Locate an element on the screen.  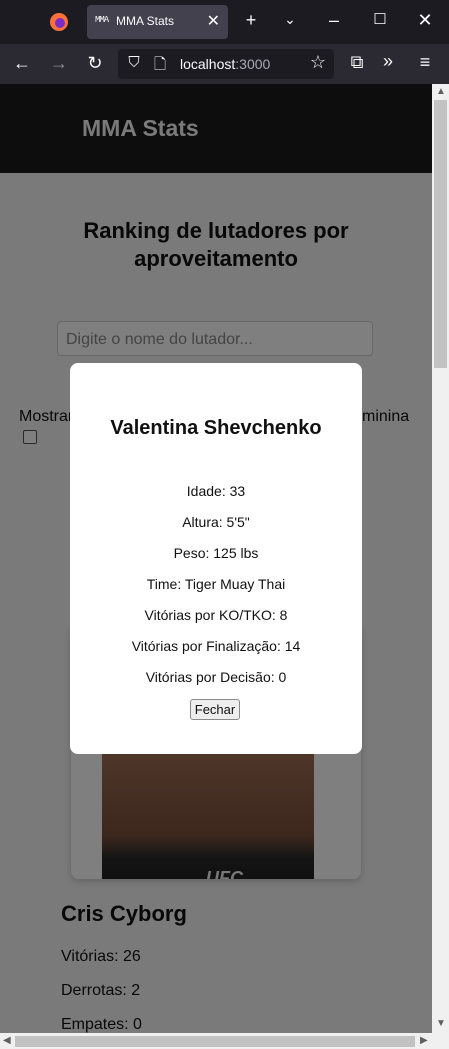
modal-ko-wins: Vitórias por KO/TKO: 8 is located at coordinates (216, 615).